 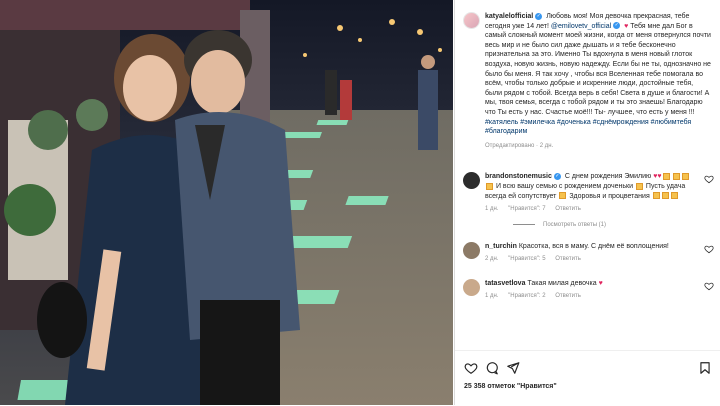 What do you see at coordinates (616, 225) in the screenshot?
I see `view-replies-button: Посмотреть ответы (1)` at bounding box center [616, 225].